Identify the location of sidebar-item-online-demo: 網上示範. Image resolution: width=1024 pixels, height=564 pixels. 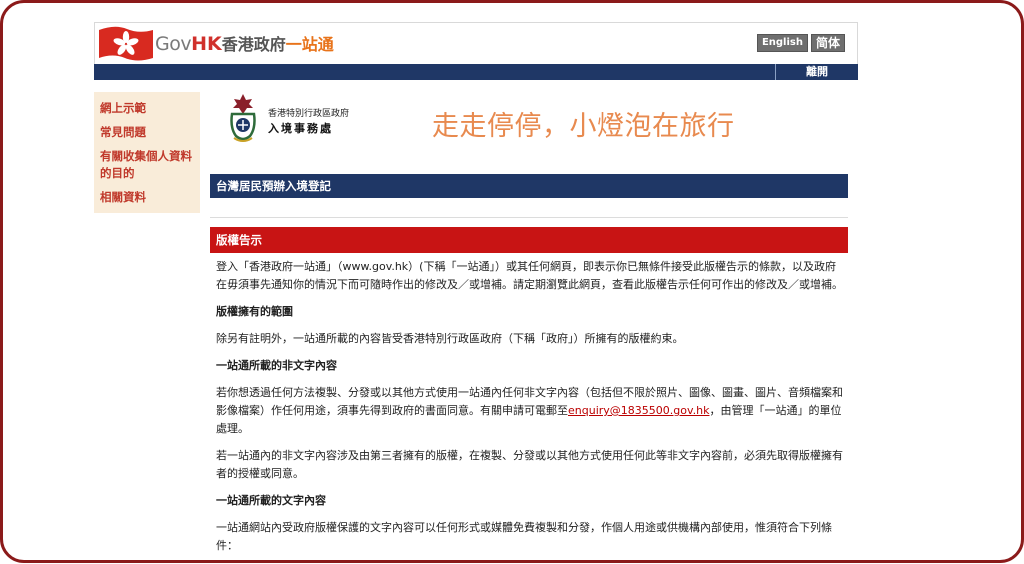
(147, 108).